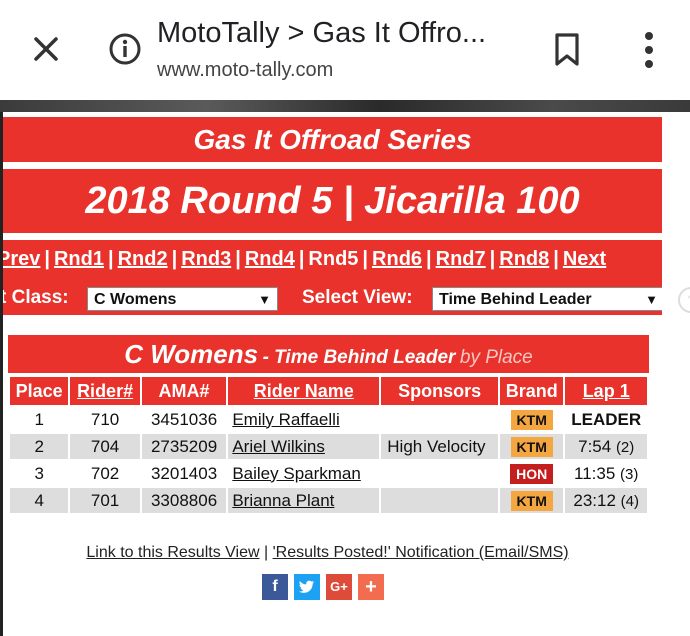  What do you see at coordinates (332, 201) in the screenshot?
I see `round-title: 2018 Round 5 | Jicarilla 100` at bounding box center [332, 201].